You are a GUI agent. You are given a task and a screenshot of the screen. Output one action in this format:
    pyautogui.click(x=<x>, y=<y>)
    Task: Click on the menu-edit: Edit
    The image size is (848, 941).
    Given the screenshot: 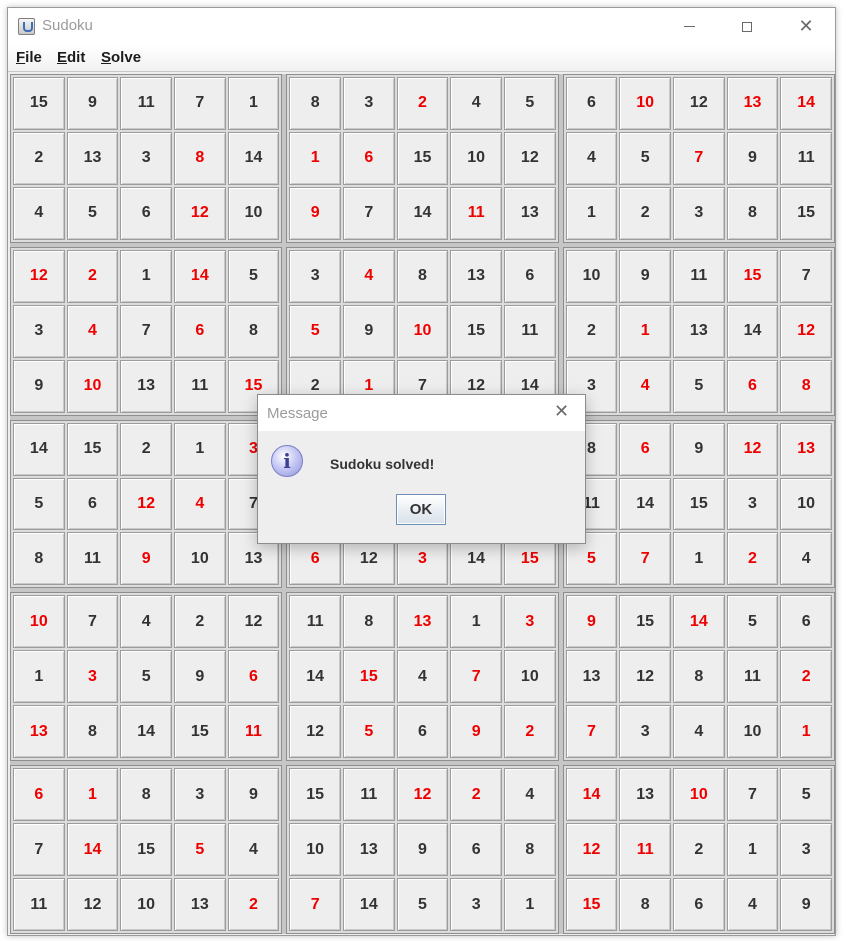 What is the action you would take?
    pyautogui.click(x=71, y=57)
    